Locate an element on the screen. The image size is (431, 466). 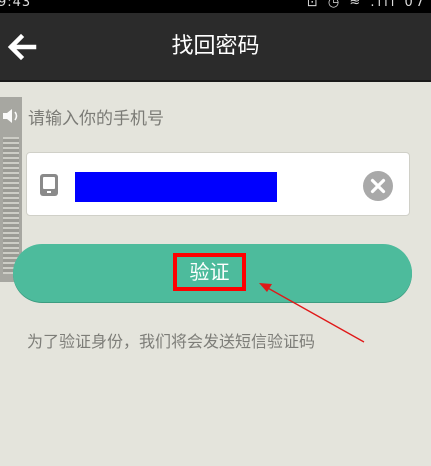
phone-input-box is located at coordinates (218, 184).